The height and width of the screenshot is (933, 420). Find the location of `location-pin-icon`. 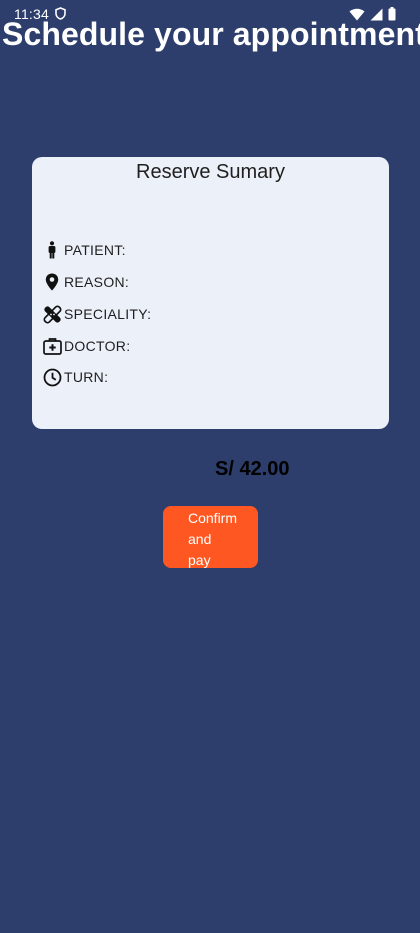

location-pin-icon is located at coordinates (52, 282).